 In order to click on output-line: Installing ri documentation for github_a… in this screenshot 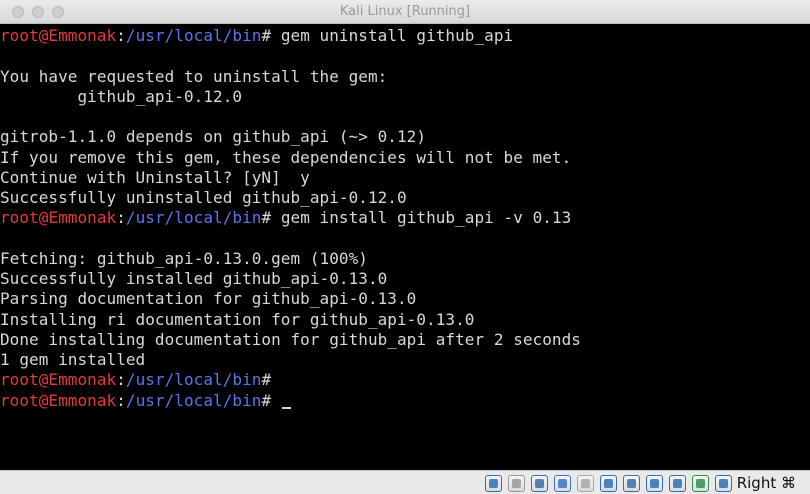, I will do `click(237, 319)`.